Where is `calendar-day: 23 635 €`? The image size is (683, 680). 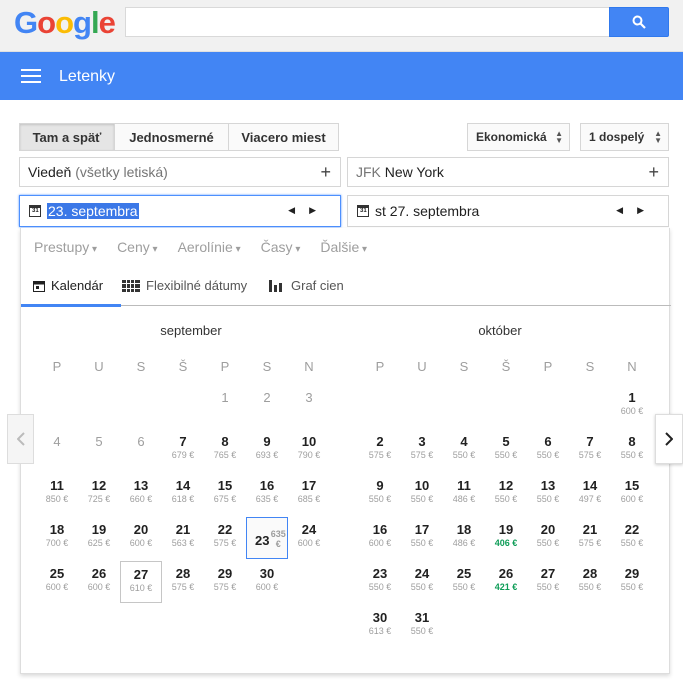 calendar-day: 23 635 € is located at coordinates (267, 538).